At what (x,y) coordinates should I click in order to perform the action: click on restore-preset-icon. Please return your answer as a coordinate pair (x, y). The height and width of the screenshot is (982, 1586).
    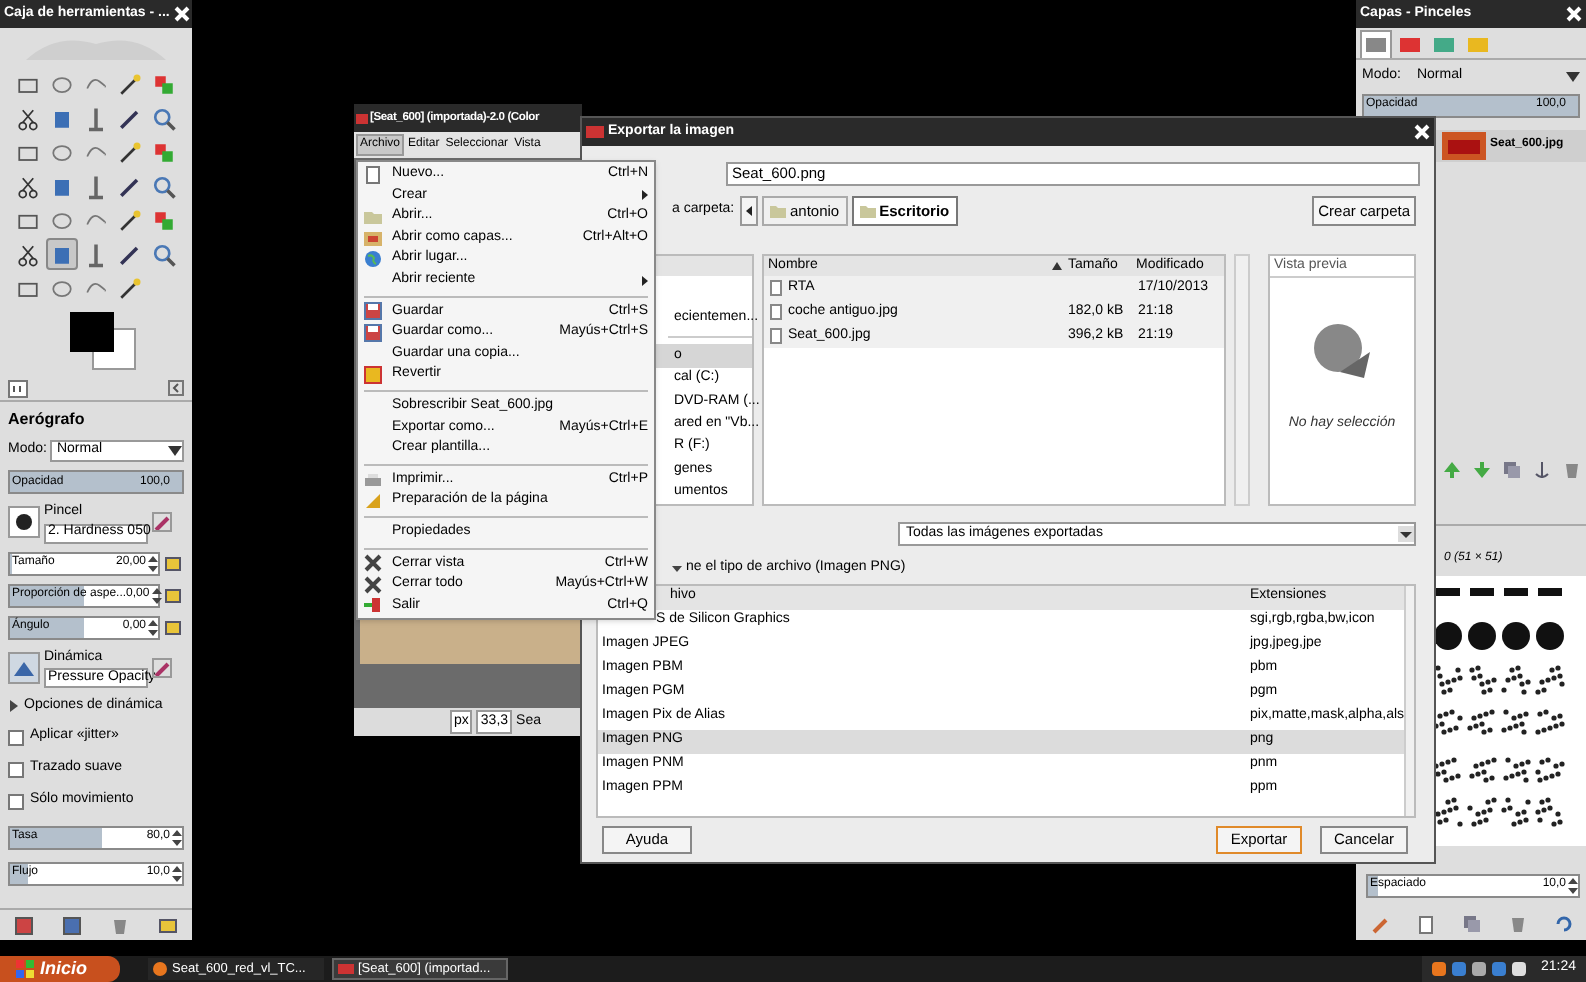
    Looking at the image, I should click on (72, 925).